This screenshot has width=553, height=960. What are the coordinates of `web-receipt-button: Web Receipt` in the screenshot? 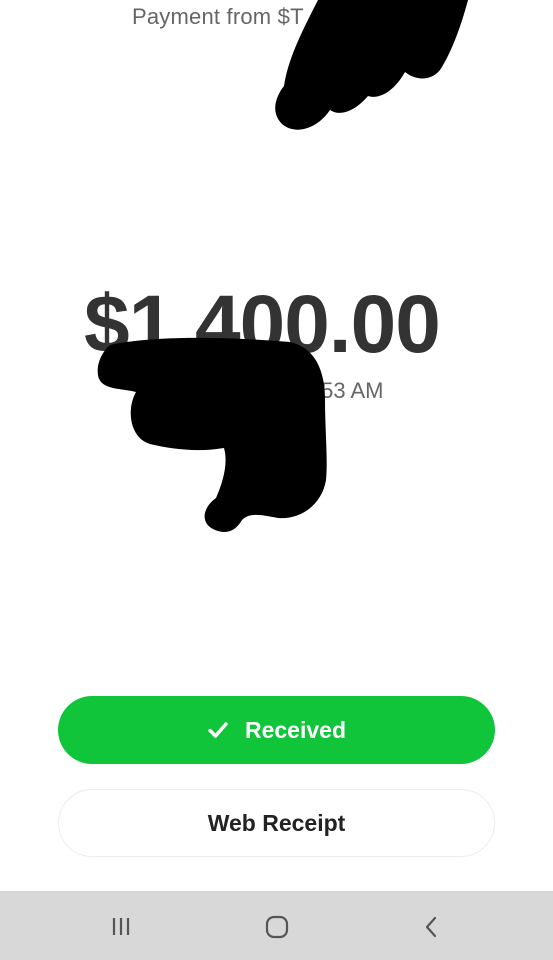 It's located at (276, 823).